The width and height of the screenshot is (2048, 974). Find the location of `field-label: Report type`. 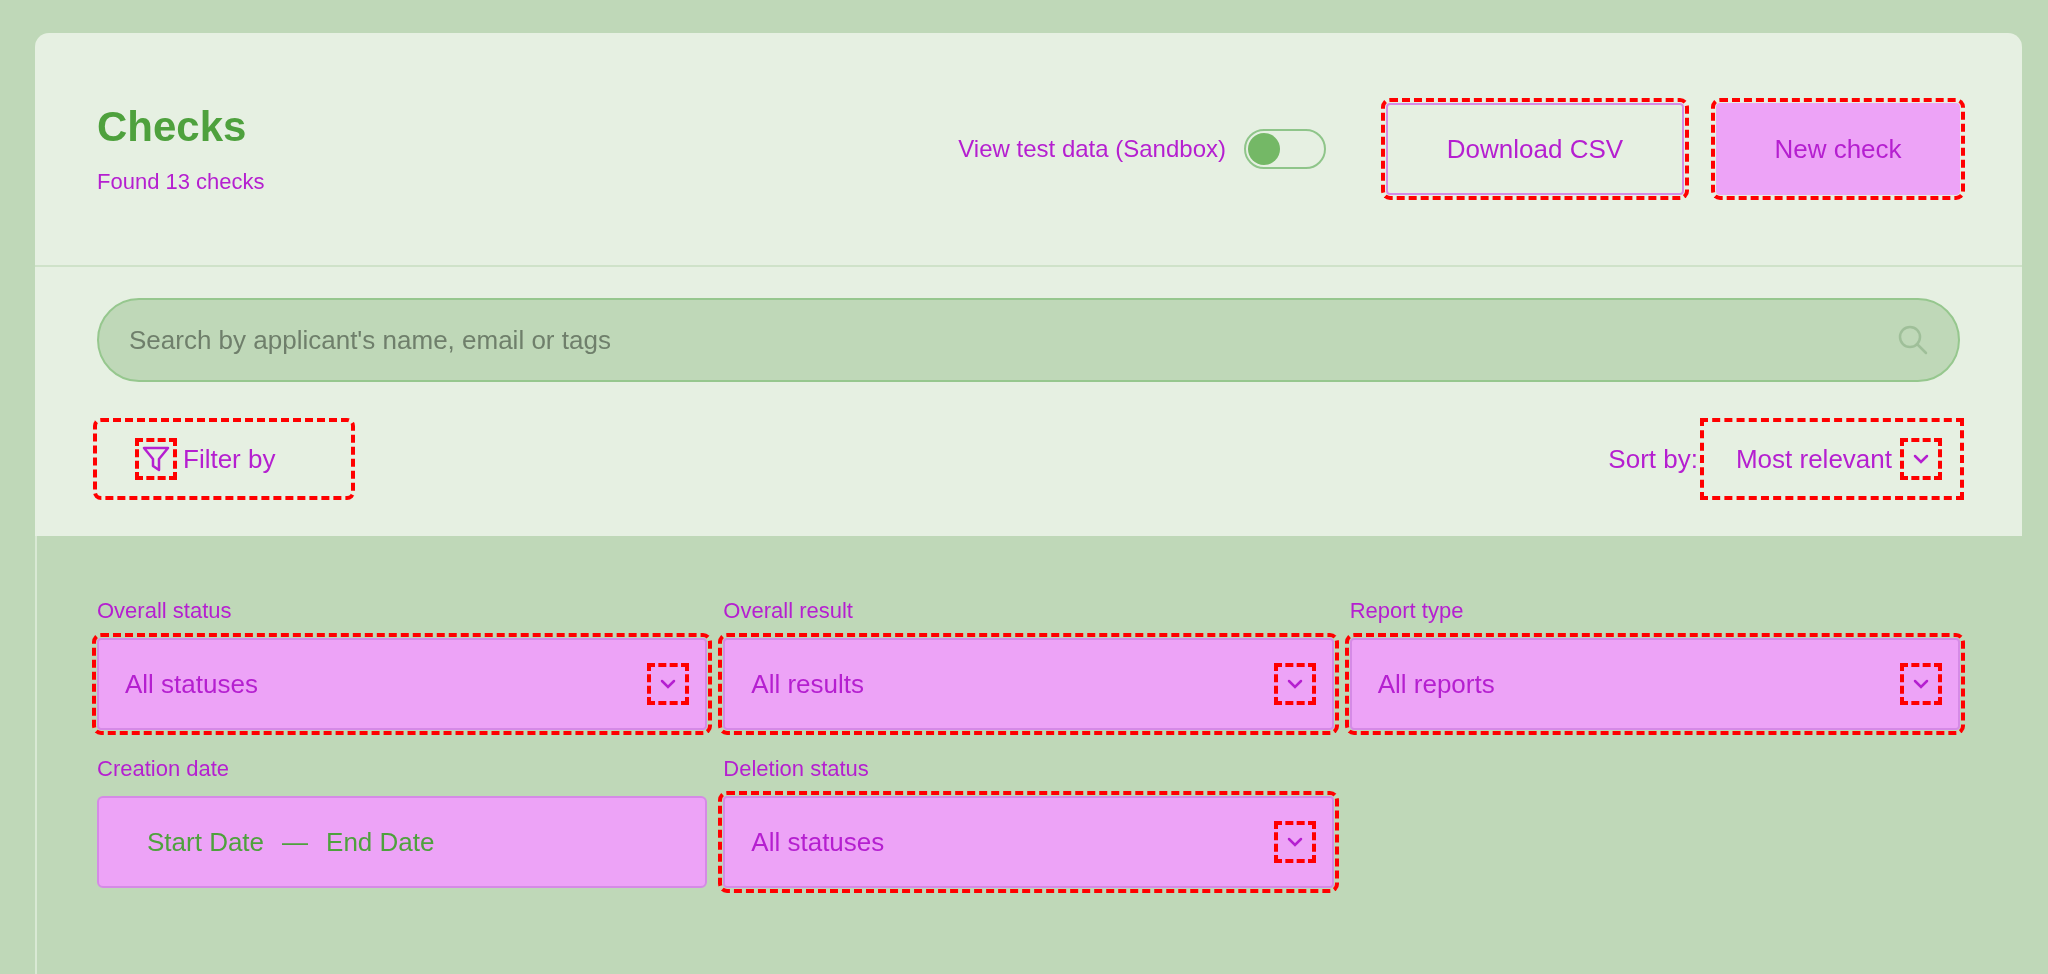

field-label: Report type is located at coordinates (1407, 611).